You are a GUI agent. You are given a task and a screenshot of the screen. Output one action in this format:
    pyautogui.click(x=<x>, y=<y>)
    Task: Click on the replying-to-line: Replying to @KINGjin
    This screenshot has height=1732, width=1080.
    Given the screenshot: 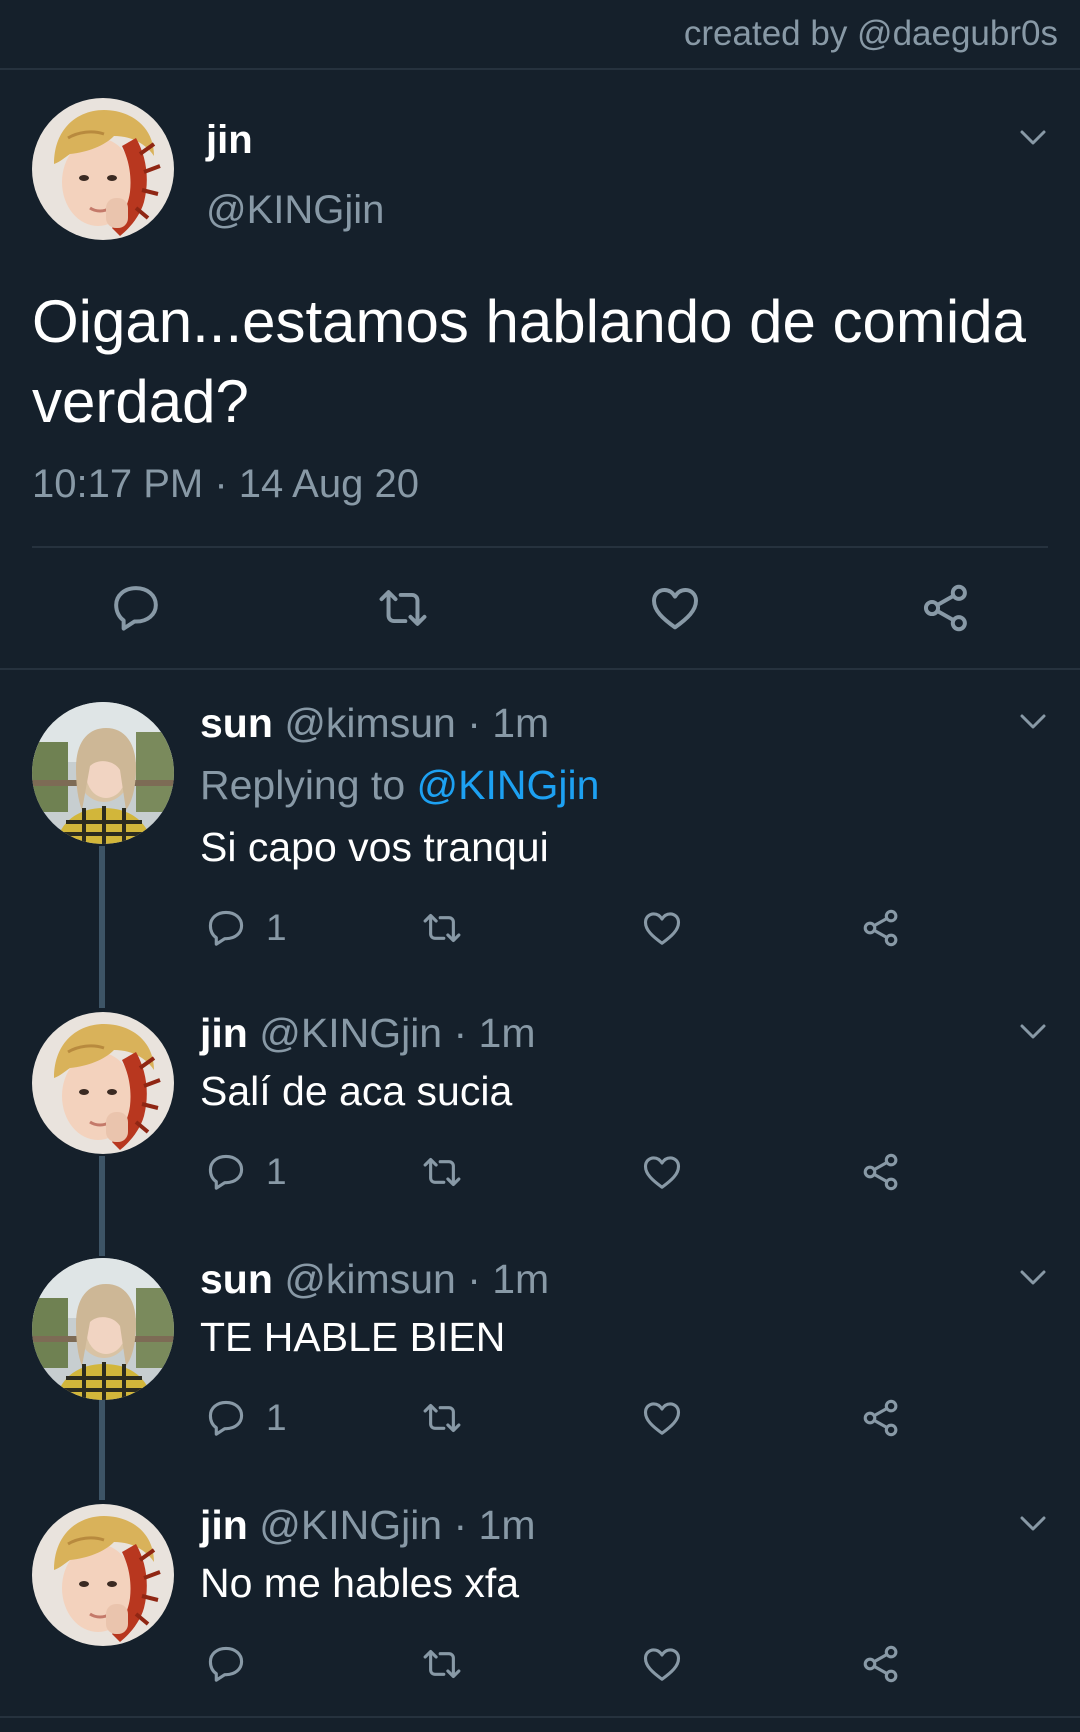 What is the action you would take?
    pyautogui.click(x=399, y=785)
    